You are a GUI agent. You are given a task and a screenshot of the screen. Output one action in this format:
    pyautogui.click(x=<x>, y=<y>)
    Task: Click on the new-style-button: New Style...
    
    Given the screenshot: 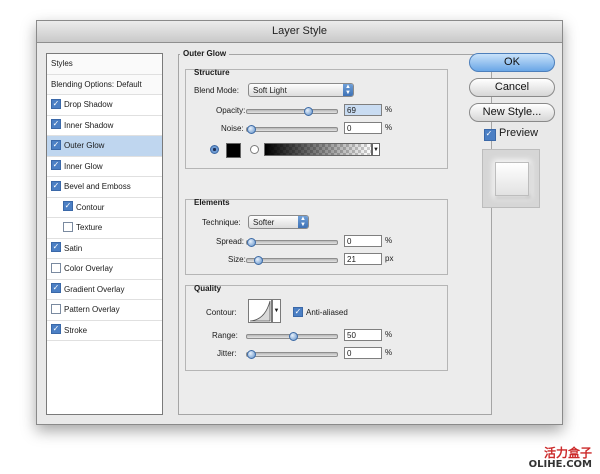 What is the action you would take?
    pyautogui.click(x=512, y=112)
    